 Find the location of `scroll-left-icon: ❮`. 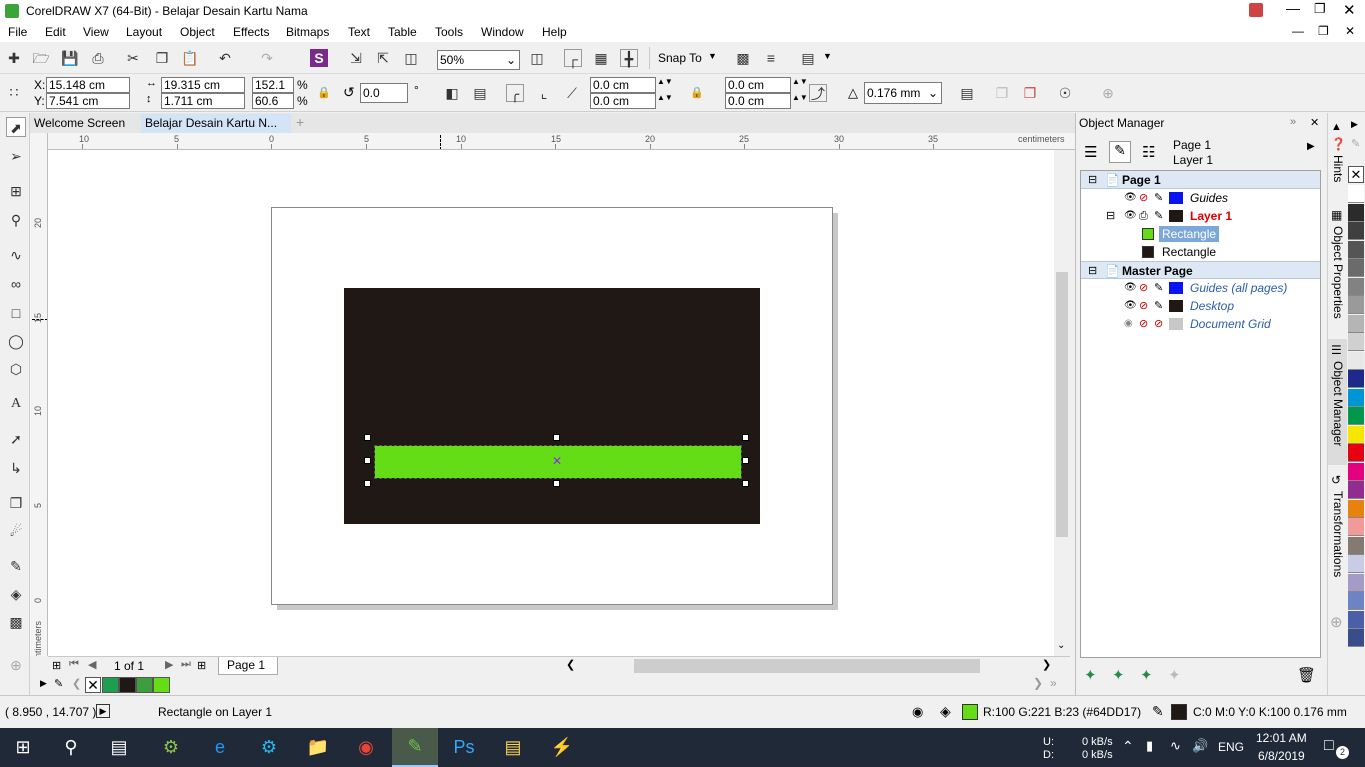

scroll-left-icon: ❮ is located at coordinates (570, 664).